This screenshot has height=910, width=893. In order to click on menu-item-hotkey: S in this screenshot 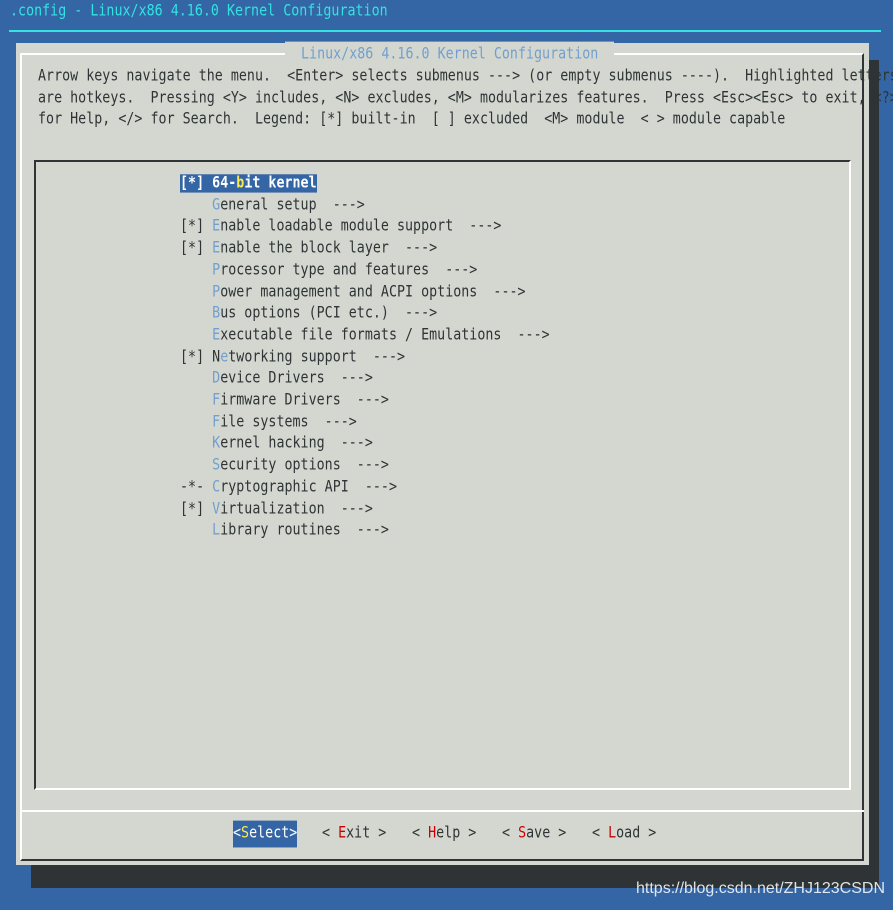, I will do `click(216, 465)`.